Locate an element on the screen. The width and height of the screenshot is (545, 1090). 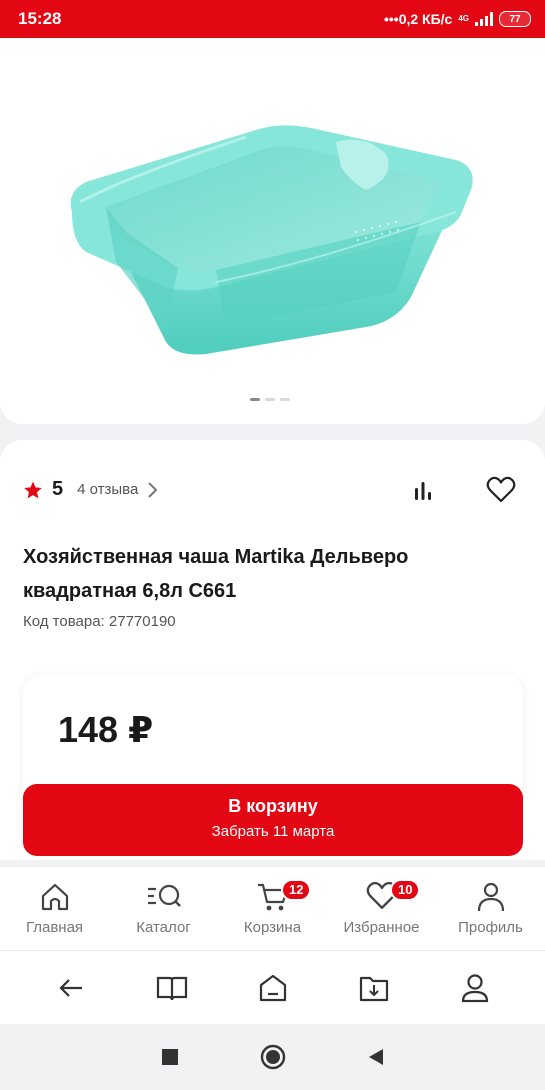
product-code: Код товара: 27770190 is located at coordinates (99, 621).